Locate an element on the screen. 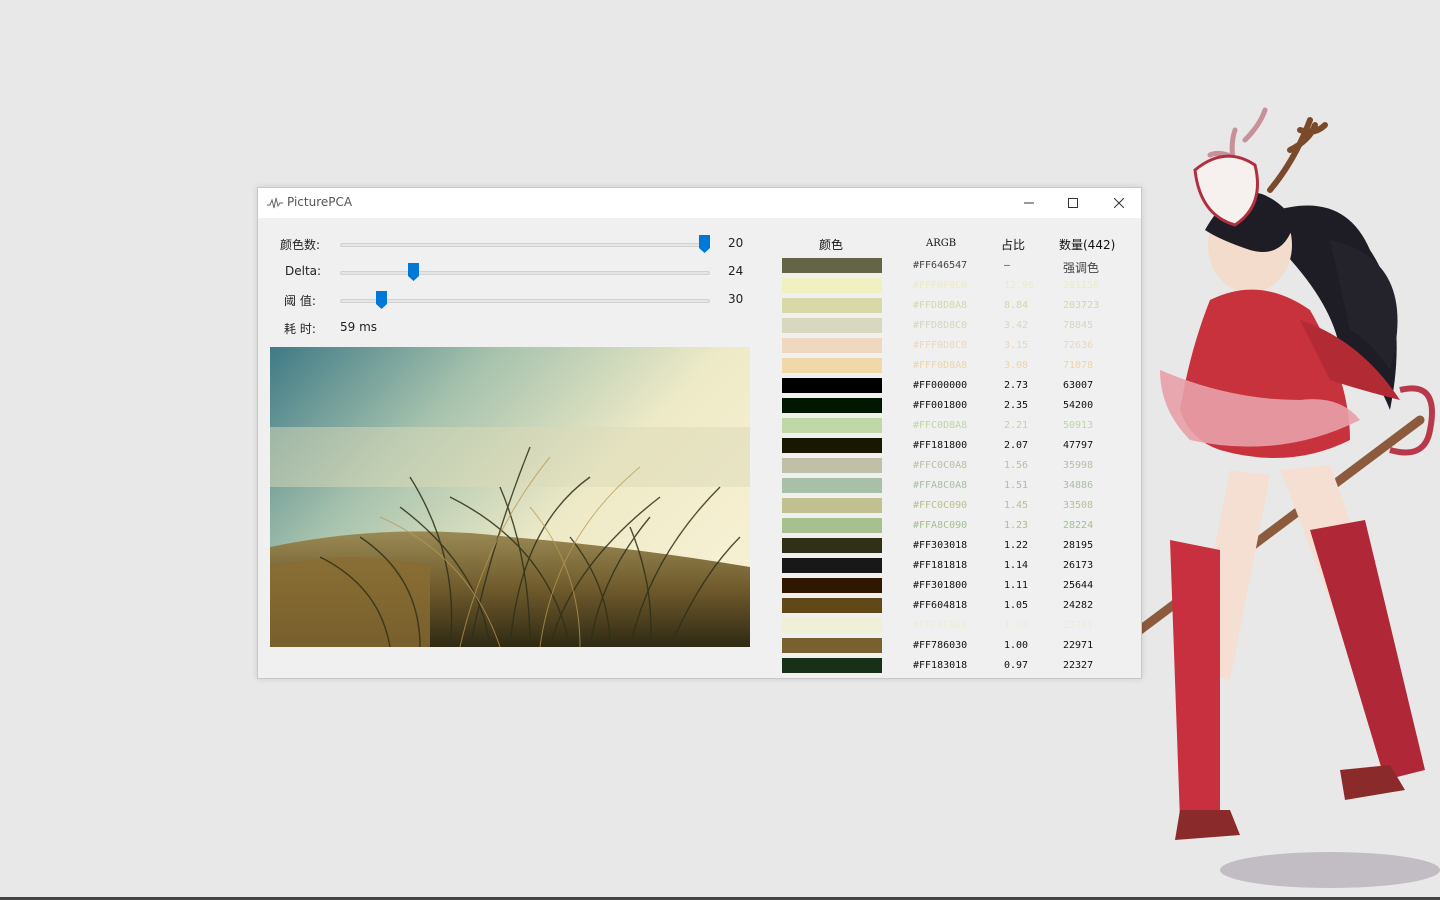 This screenshot has height=900, width=1440. ratio-value: 1.11 is located at coordinates (1016, 585).